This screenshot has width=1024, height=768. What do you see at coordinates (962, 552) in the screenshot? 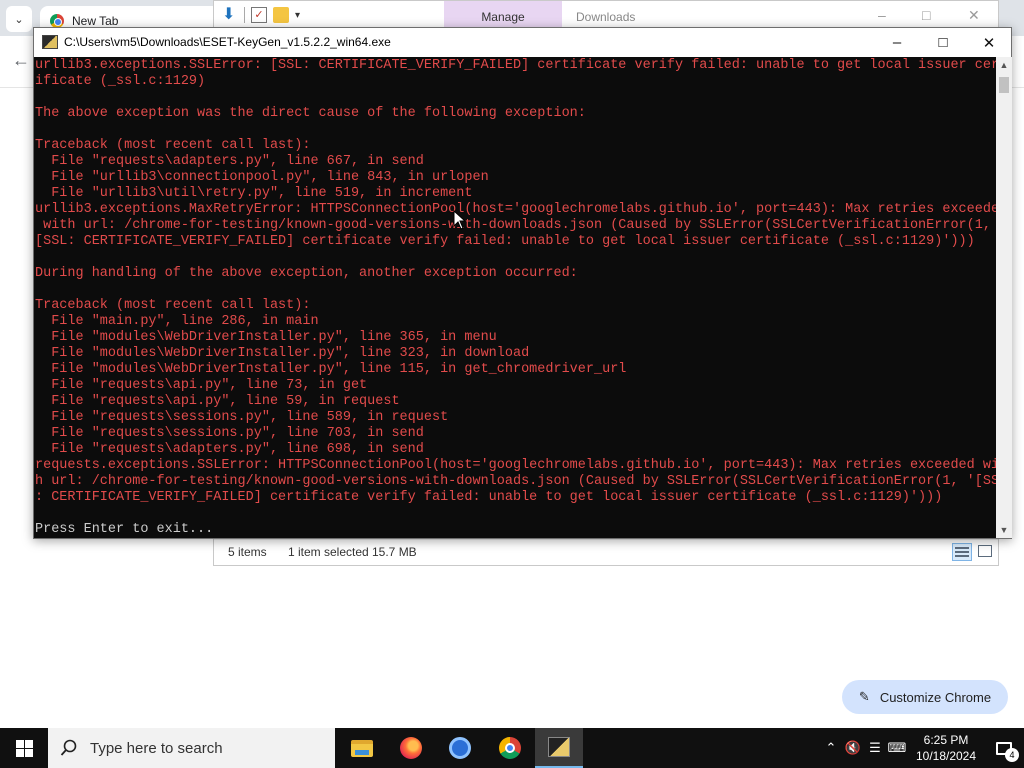
I see `details-view-icon` at bounding box center [962, 552].